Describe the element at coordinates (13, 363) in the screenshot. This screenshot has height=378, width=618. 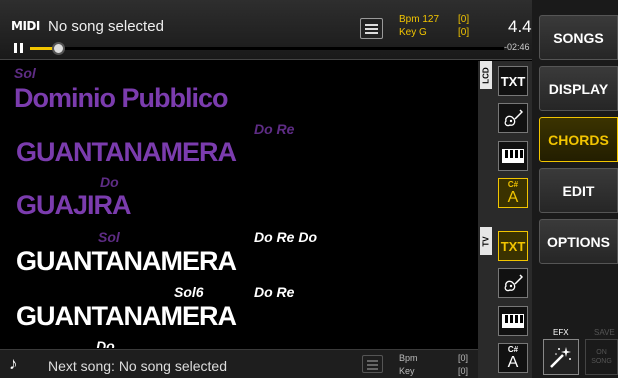
I see `music-note-icon: ♪` at that location.